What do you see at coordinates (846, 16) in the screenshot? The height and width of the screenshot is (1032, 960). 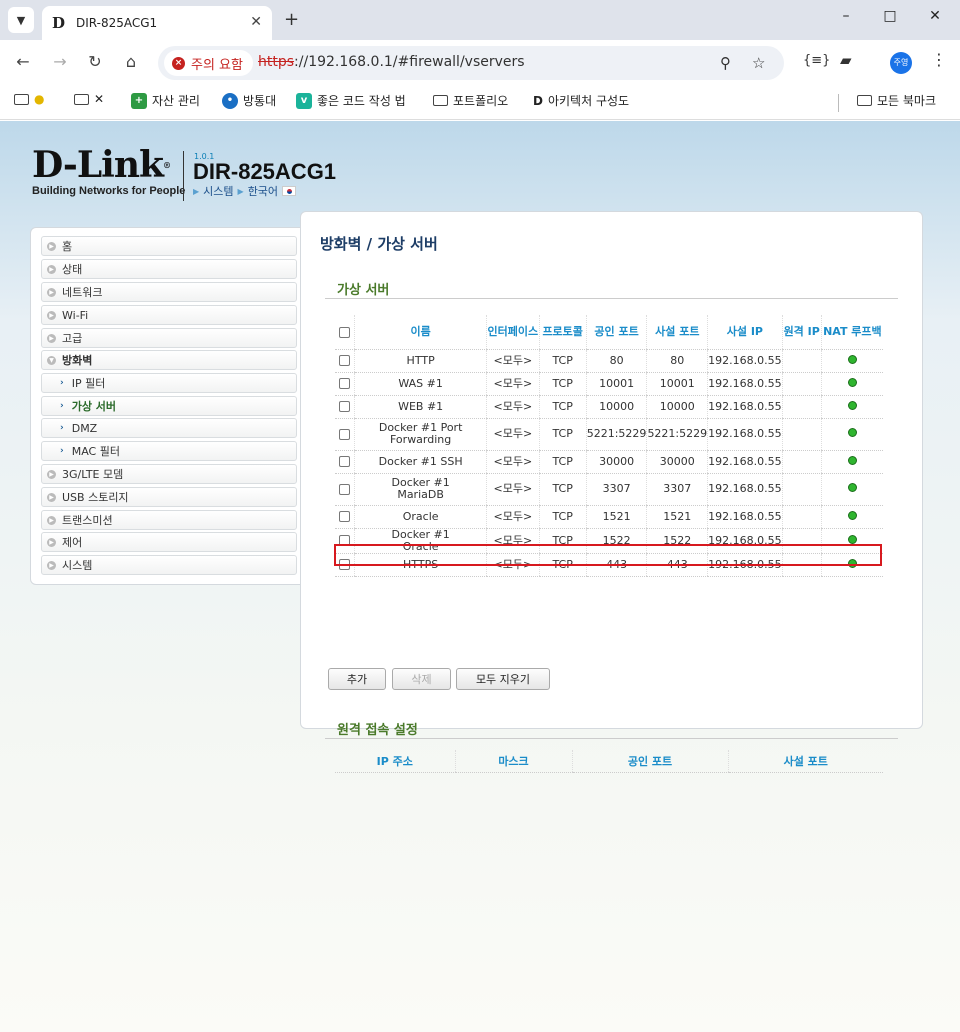 I see `minimize-icon: –` at bounding box center [846, 16].